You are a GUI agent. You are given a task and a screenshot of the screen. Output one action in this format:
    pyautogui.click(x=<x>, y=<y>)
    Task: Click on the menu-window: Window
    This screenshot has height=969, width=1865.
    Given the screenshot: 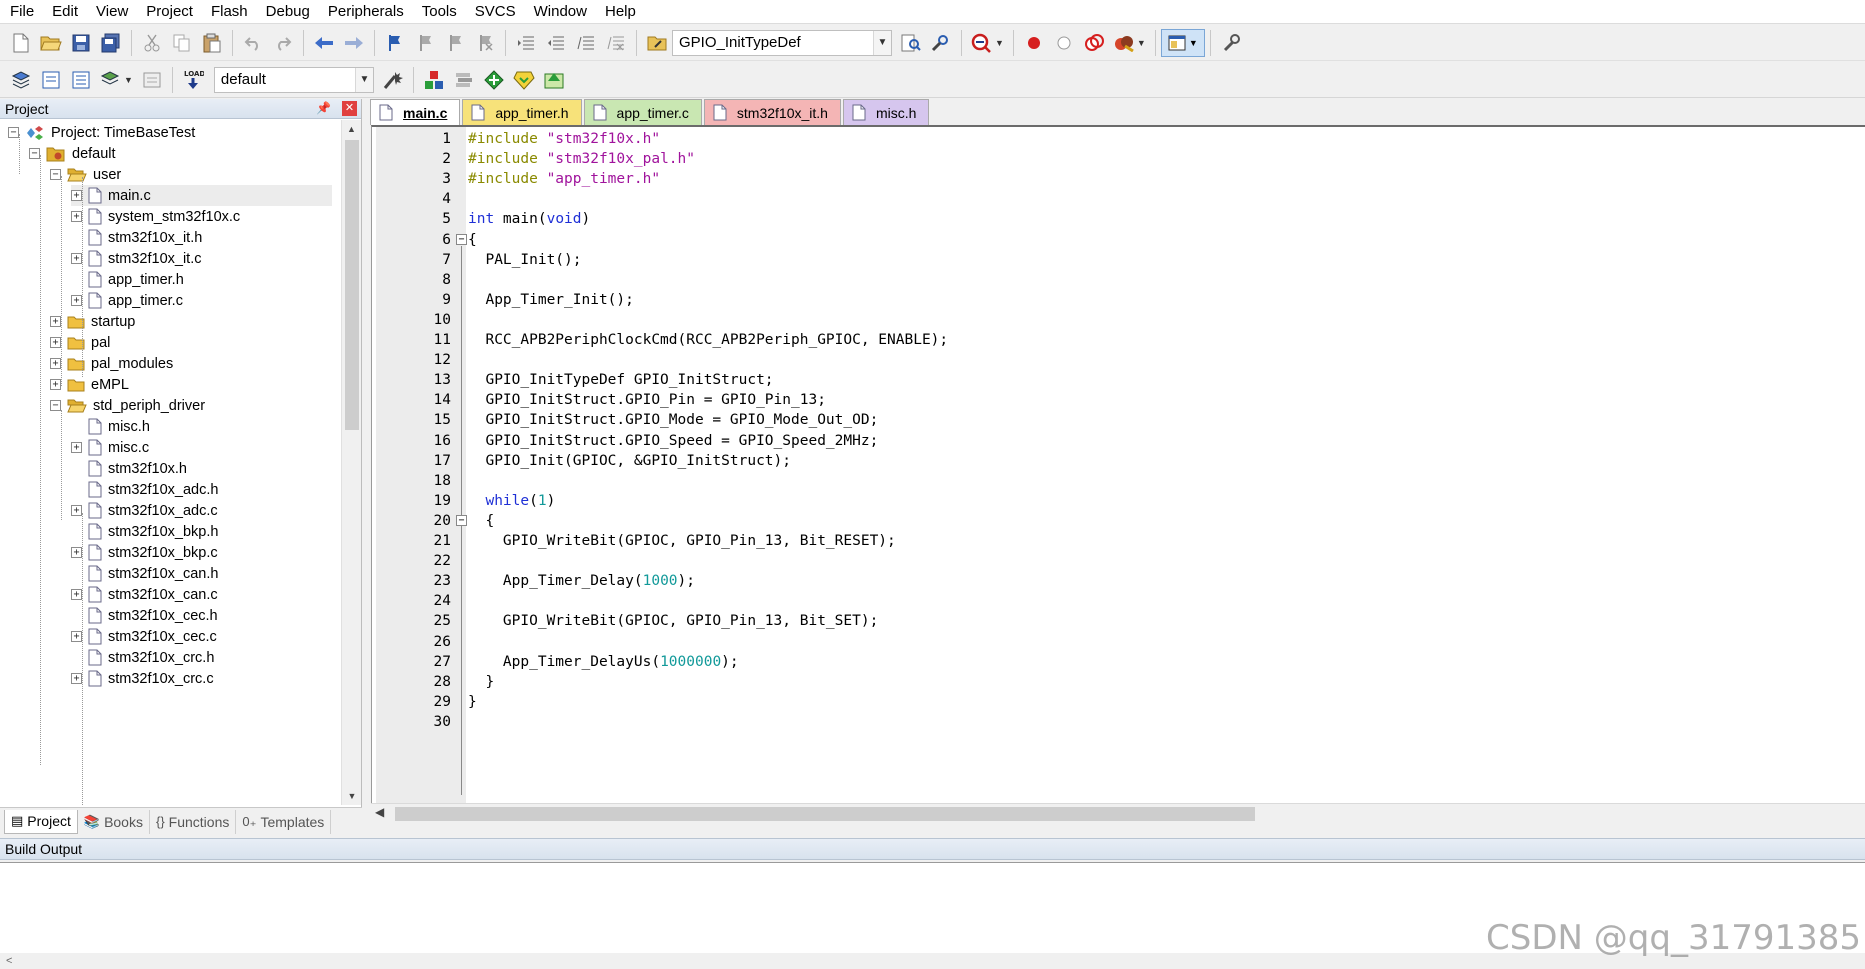 What is the action you would take?
    pyautogui.click(x=559, y=12)
    